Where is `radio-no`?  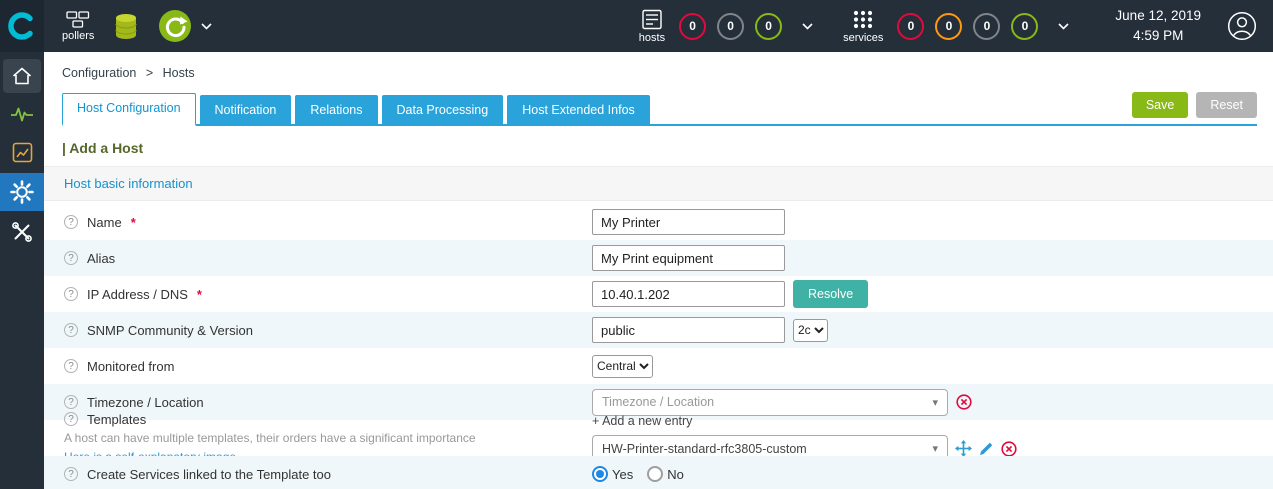 radio-no is located at coordinates (655, 474).